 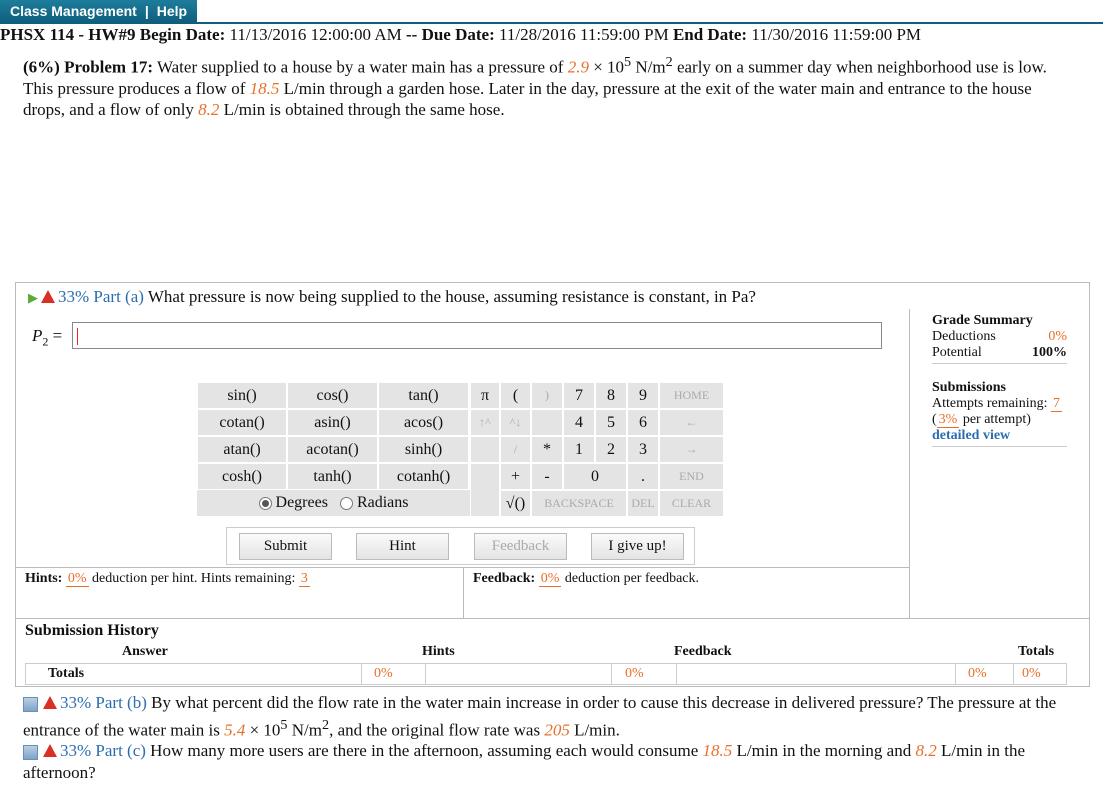 I want to click on func-key: acos(), so click(x=423, y=422).